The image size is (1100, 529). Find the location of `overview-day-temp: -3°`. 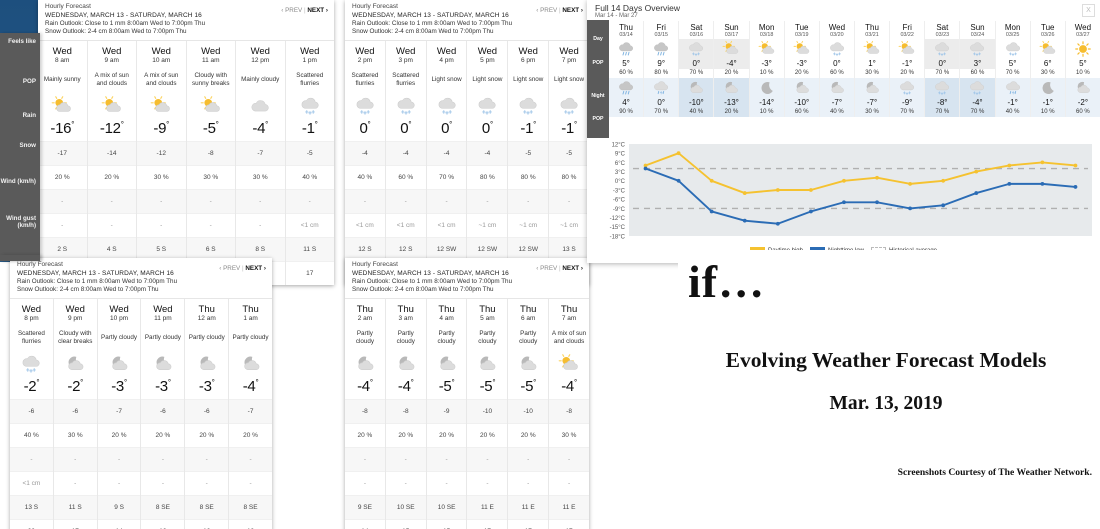

overview-day-temp: -3° is located at coordinates (801, 63).